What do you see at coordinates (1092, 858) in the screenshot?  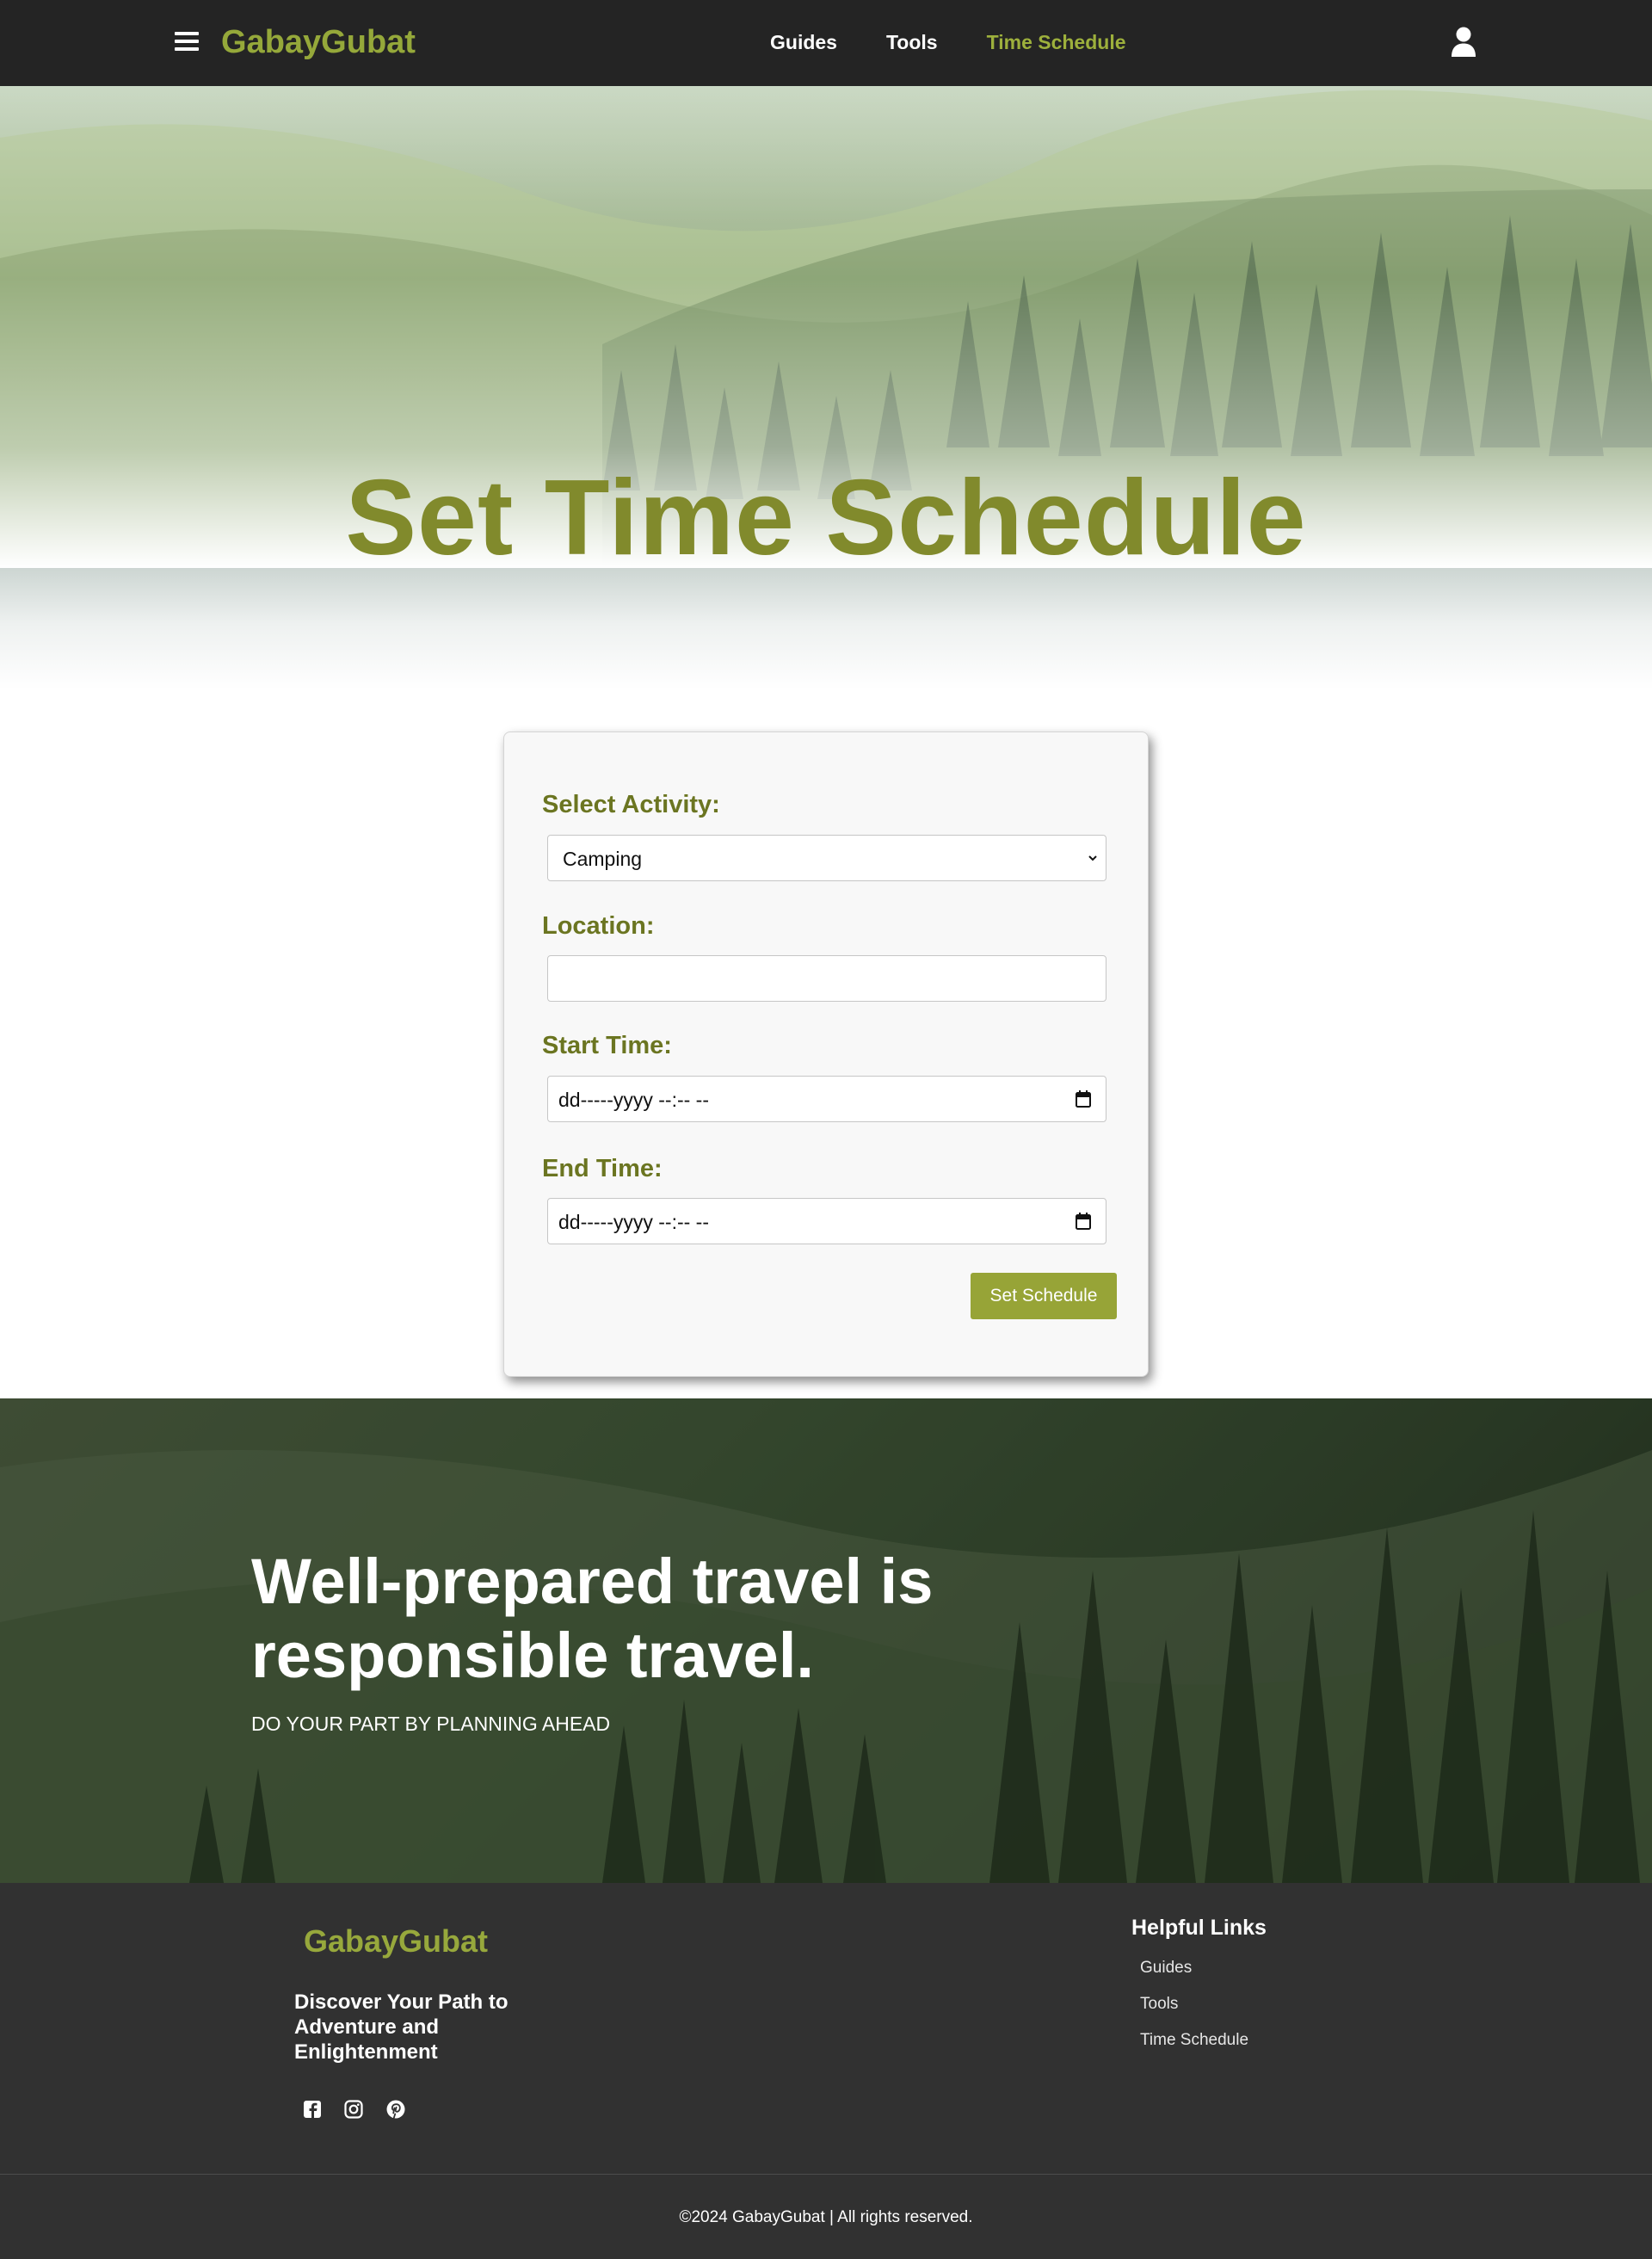 I see `chevron-down-icon` at bounding box center [1092, 858].